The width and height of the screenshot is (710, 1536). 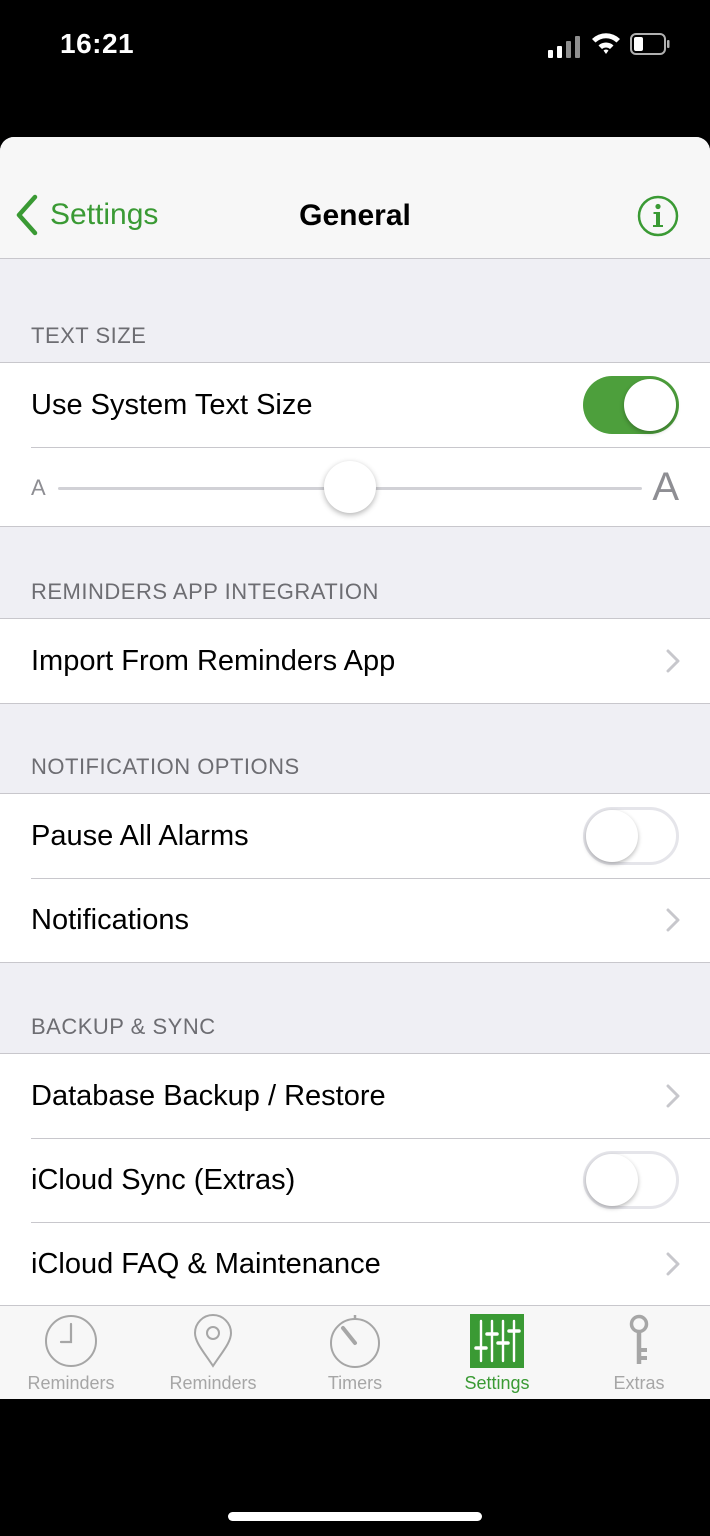 I want to click on use-system-text-size-row: Use System Text Size, so click(x=355, y=405).